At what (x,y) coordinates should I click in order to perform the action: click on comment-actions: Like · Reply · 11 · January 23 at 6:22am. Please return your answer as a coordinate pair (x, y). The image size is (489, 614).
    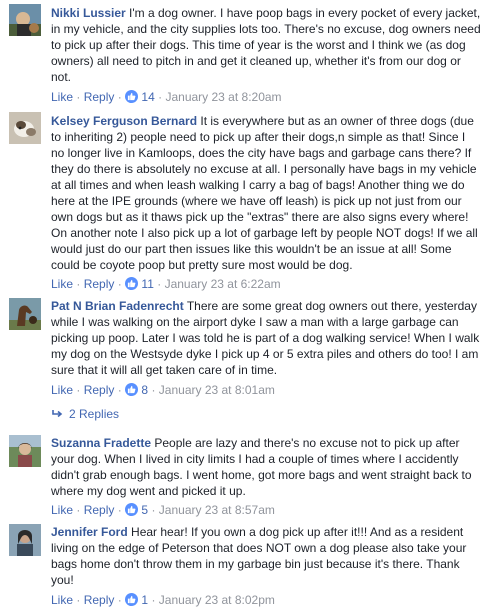
    Looking at the image, I should click on (166, 284).